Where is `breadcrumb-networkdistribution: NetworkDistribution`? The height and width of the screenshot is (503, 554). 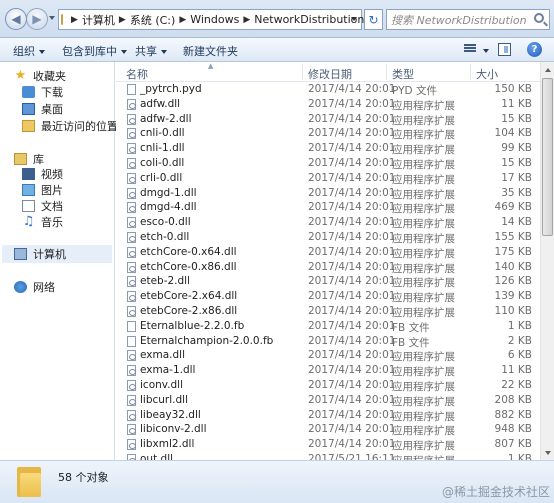 breadcrumb-networkdistribution: NetworkDistribution is located at coordinates (309, 19).